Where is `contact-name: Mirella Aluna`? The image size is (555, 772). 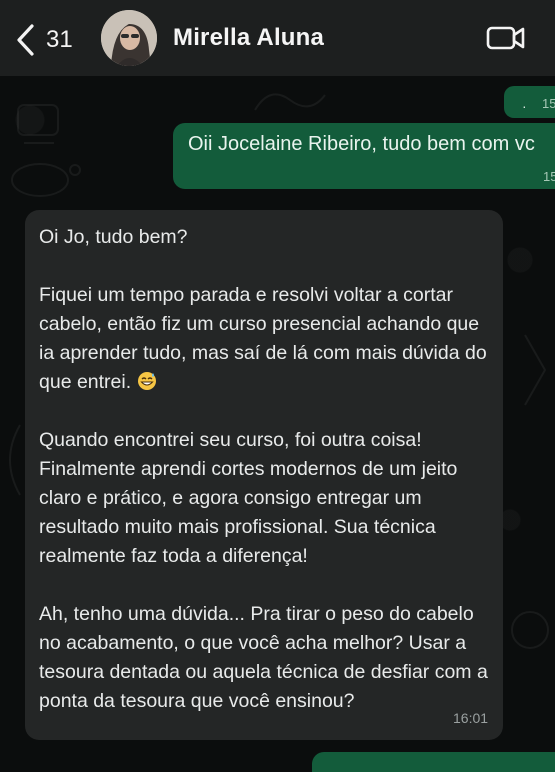
contact-name: Mirella Aluna is located at coordinates (248, 38).